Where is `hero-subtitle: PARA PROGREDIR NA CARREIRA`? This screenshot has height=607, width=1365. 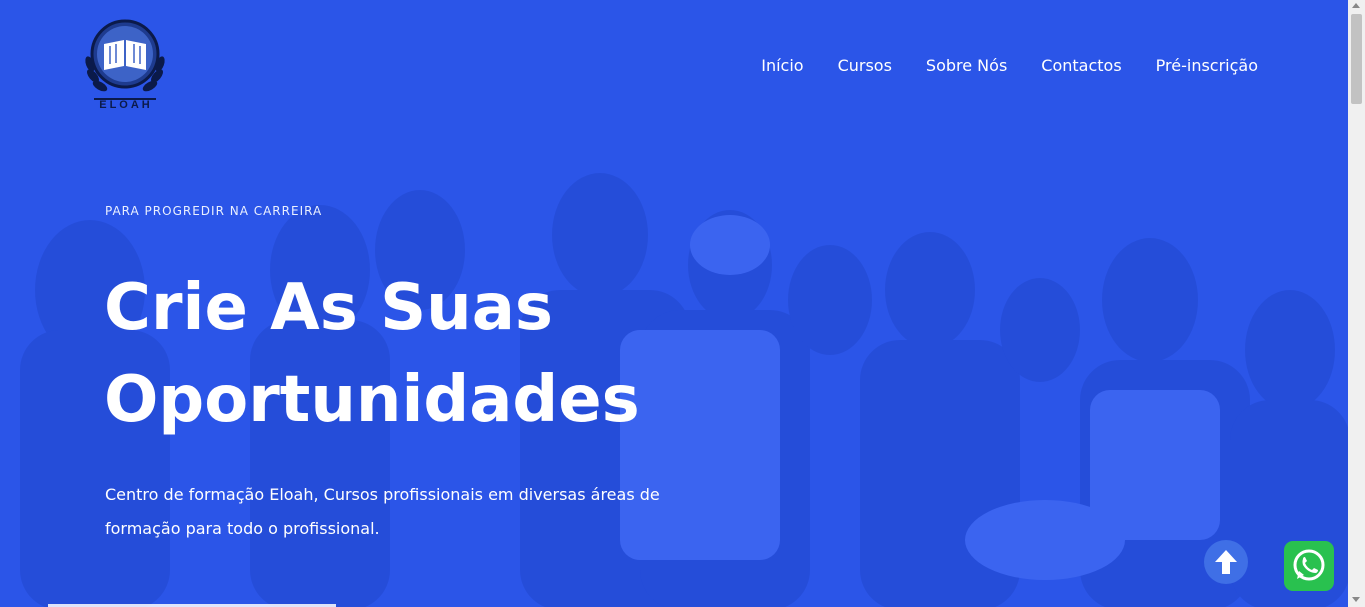
hero-subtitle: PARA PROGREDIR NA CARREIRA is located at coordinates (214, 211).